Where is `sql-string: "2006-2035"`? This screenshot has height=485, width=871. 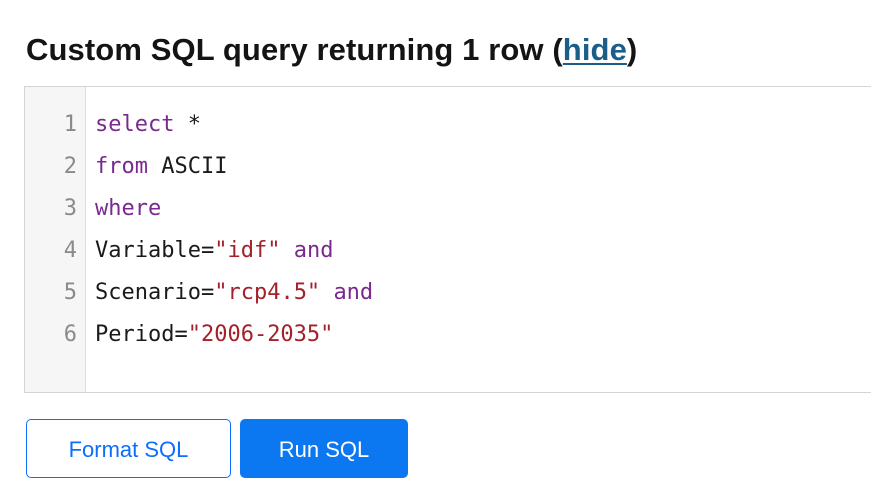 sql-string: "2006-2035" is located at coordinates (260, 334).